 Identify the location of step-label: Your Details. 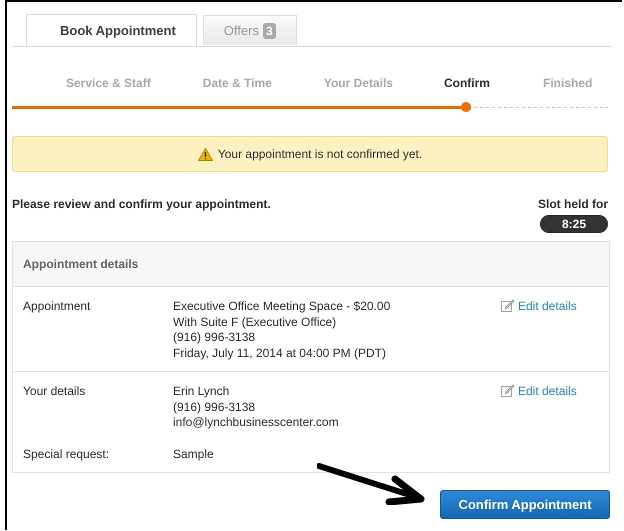
(358, 84).